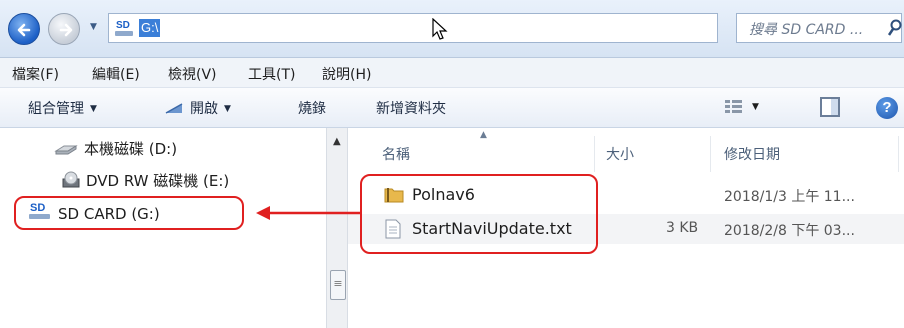 The height and width of the screenshot is (328, 904). I want to click on help-icon: ?, so click(887, 108).